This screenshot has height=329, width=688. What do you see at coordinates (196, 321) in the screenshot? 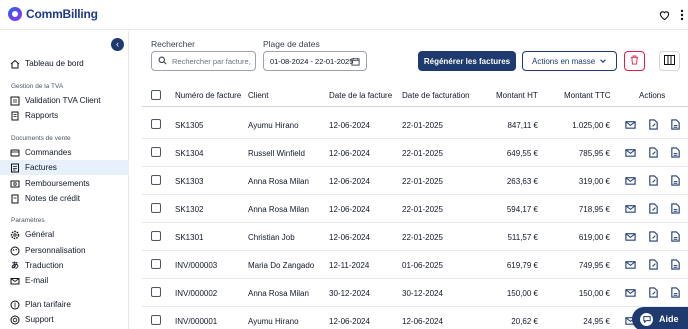
I see `invoice-number-cell: INV/000001` at bounding box center [196, 321].